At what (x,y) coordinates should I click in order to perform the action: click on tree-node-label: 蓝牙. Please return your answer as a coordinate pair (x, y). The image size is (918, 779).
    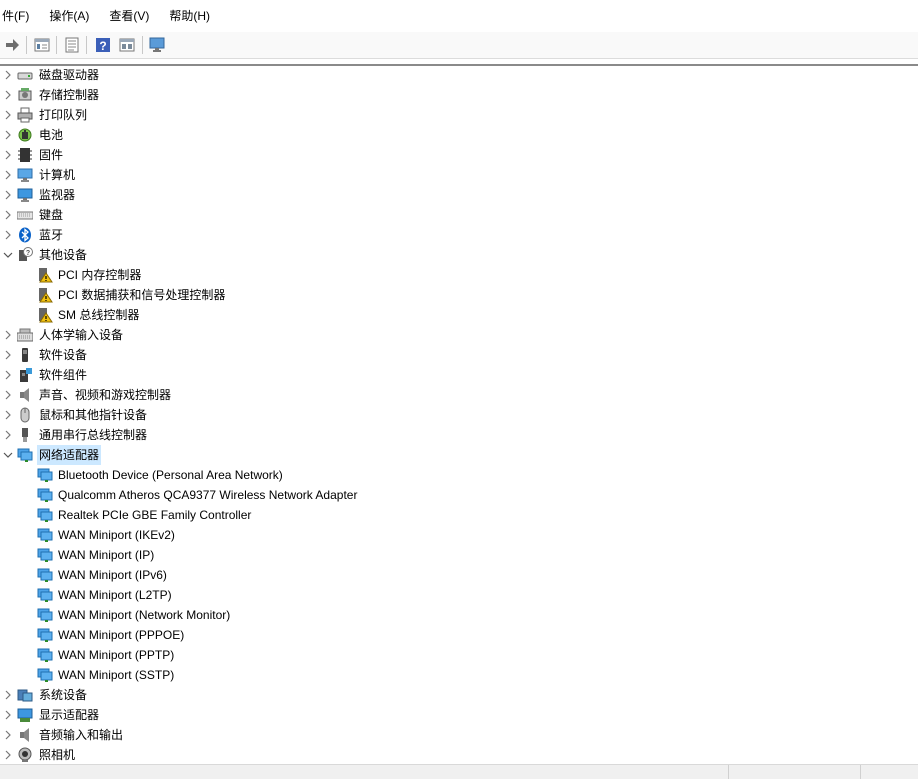
    Looking at the image, I should click on (51, 235).